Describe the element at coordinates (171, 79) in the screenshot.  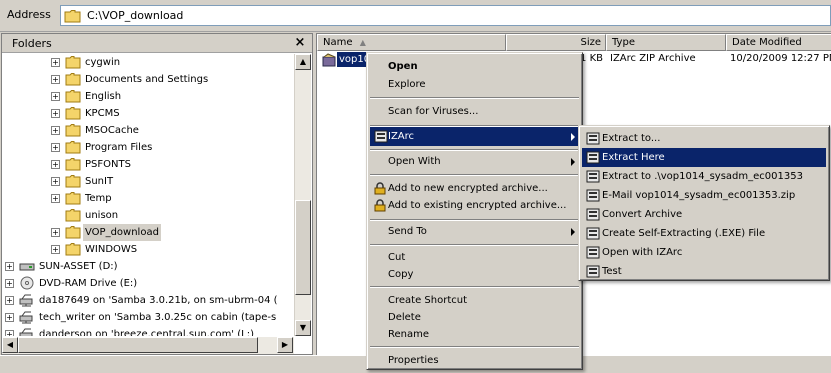
I see `tree-item: + Documents and Settings` at that location.